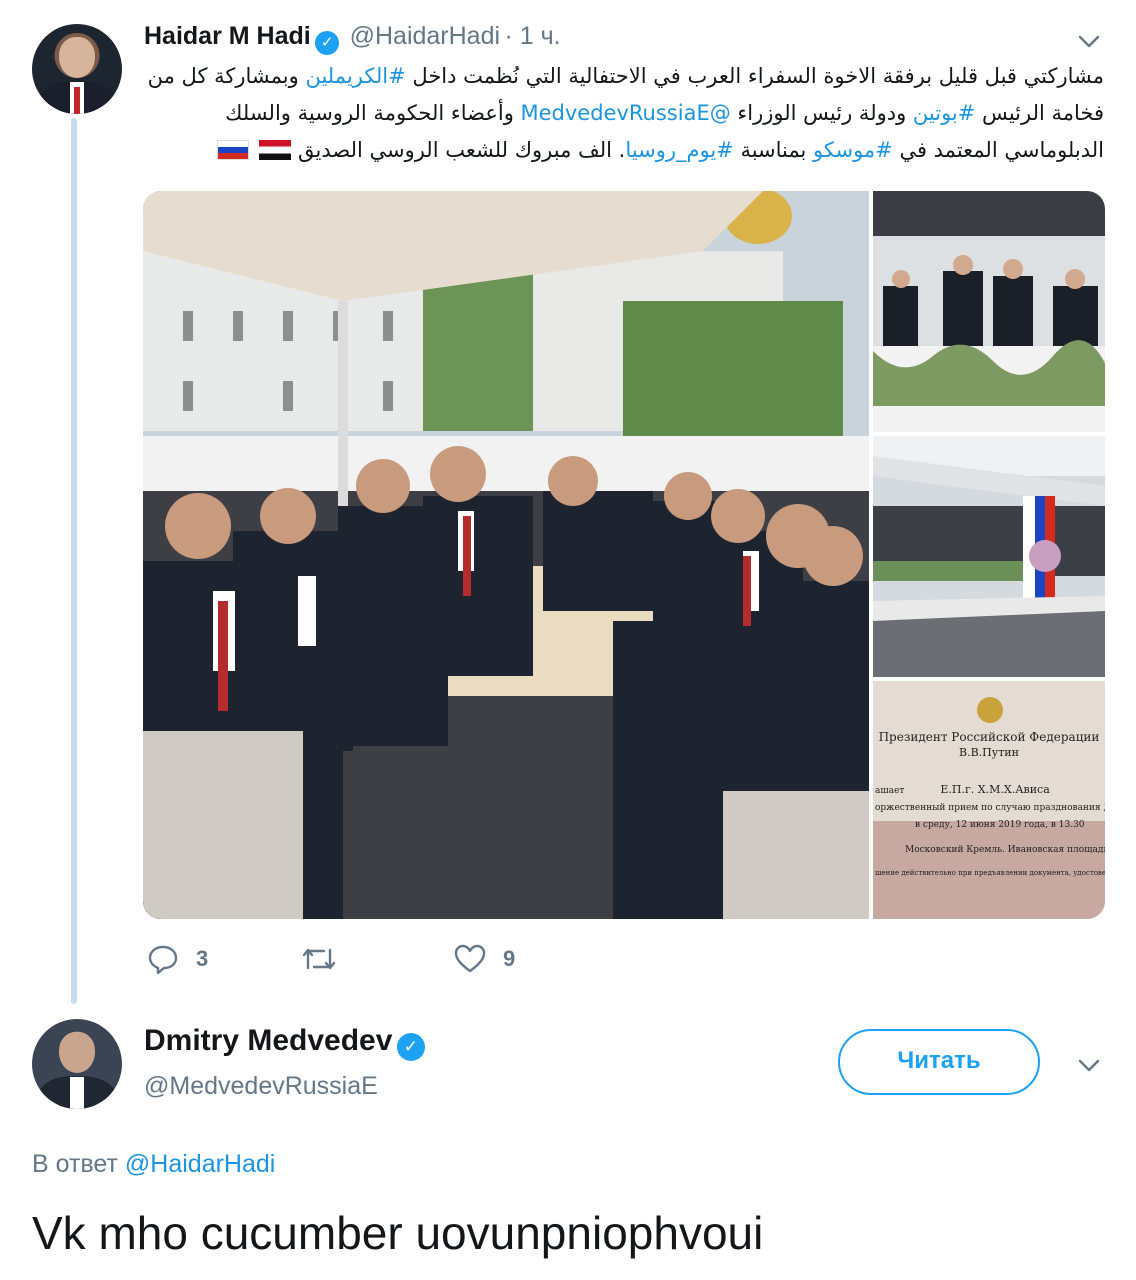 This screenshot has width=1136, height=1280. Describe the element at coordinates (77, 69) in the screenshot. I see `avatar-haidar` at that location.